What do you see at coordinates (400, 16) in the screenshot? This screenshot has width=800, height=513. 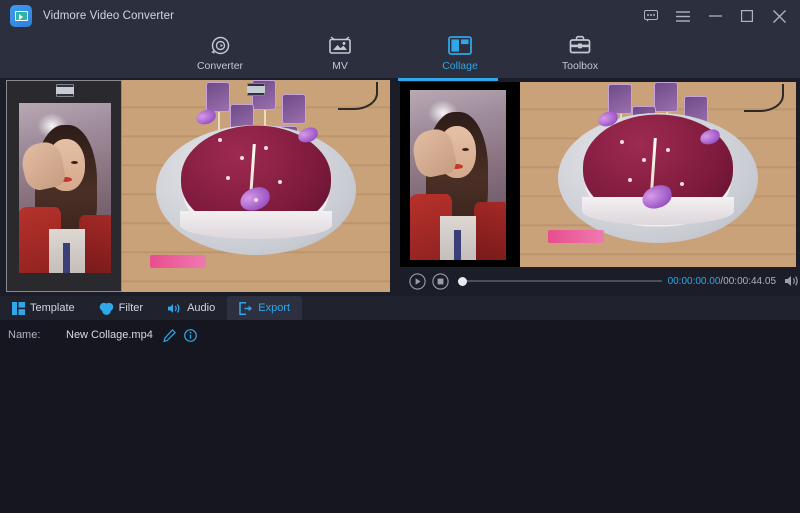 I see `title-bar: Vidmore Video Converter` at bounding box center [400, 16].